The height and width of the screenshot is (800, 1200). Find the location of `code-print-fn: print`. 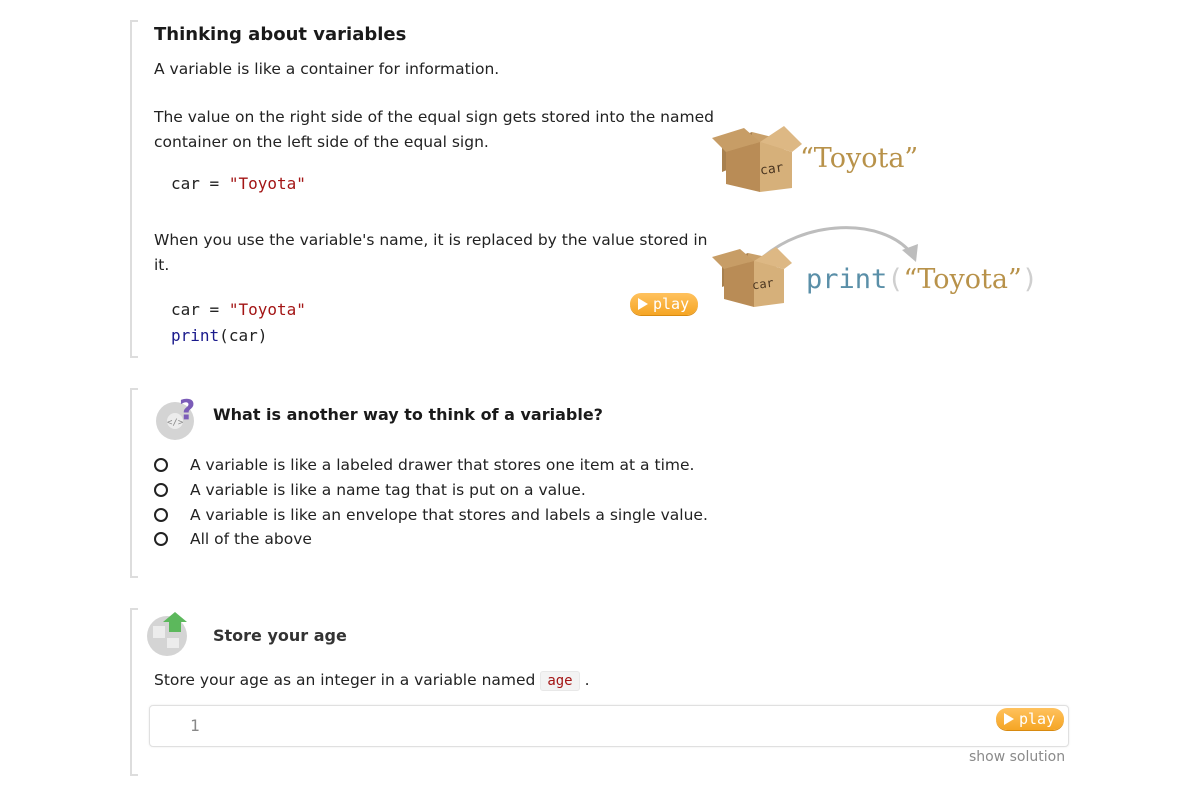

code-print-fn: print is located at coordinates (195, 335).